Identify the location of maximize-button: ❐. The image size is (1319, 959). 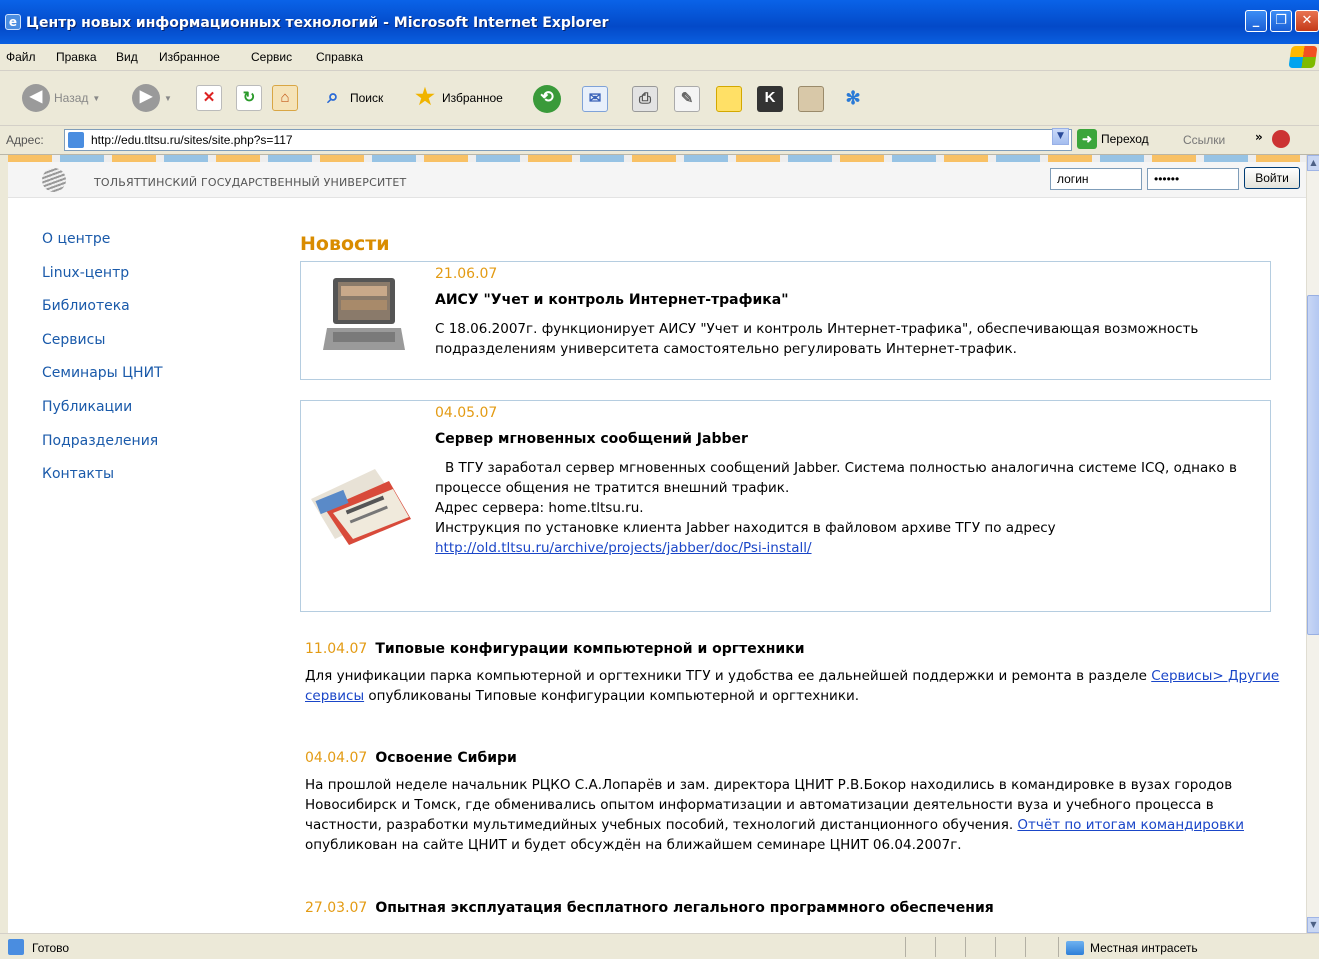
(1281, 21).